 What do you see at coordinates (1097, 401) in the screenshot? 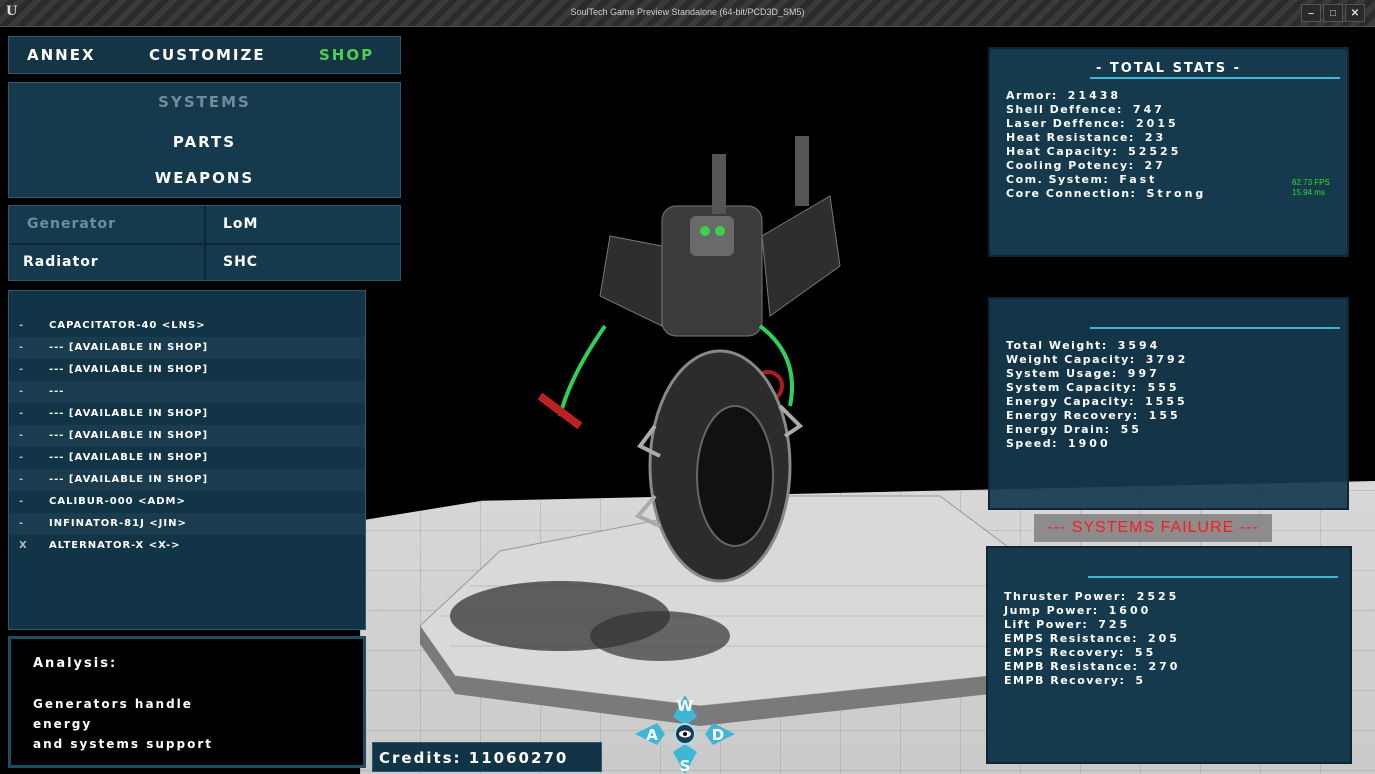
I see `stat-energy-capacity: Energy Capacity: 1555` at bounding box center [1097, 401].